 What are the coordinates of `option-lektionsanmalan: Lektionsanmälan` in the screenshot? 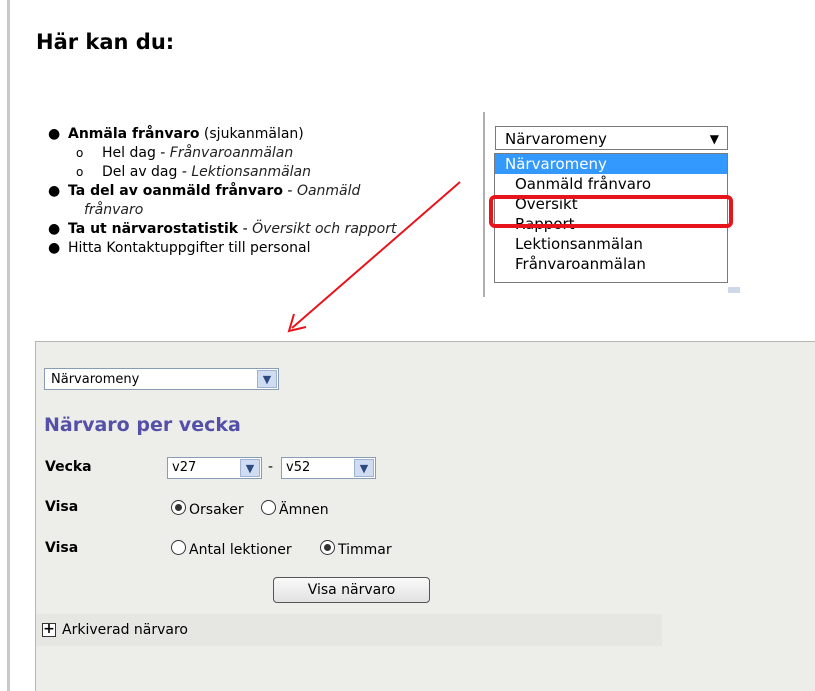 It's located at (611, 244).